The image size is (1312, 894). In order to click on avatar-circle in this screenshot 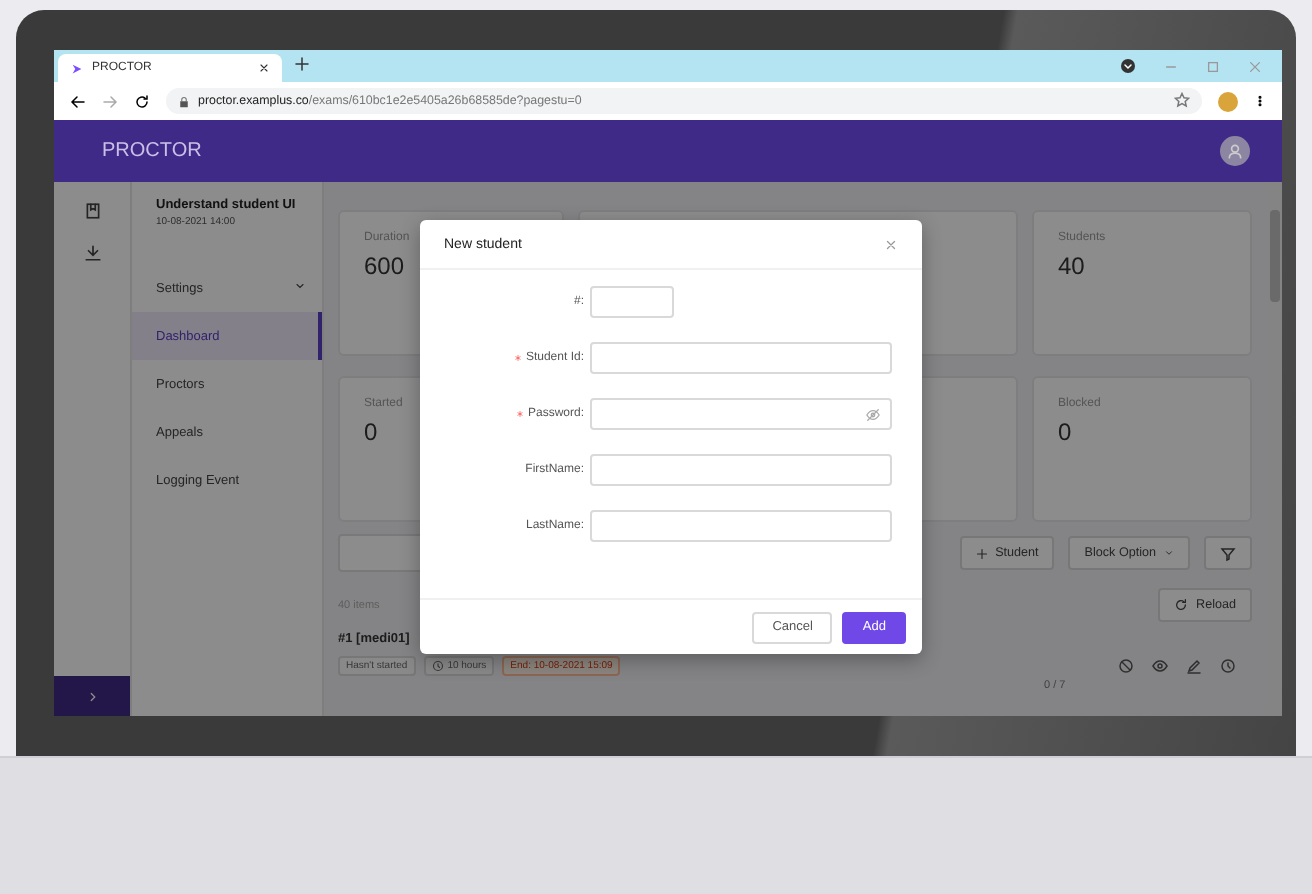, I will do `click(1228, 101)`.